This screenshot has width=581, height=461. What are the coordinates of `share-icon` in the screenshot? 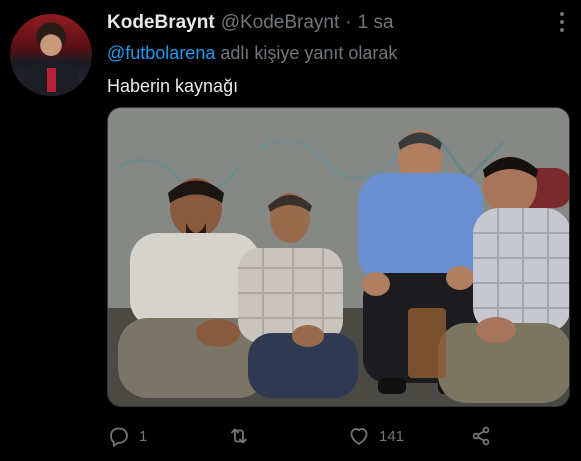 It's located at (481, 436).